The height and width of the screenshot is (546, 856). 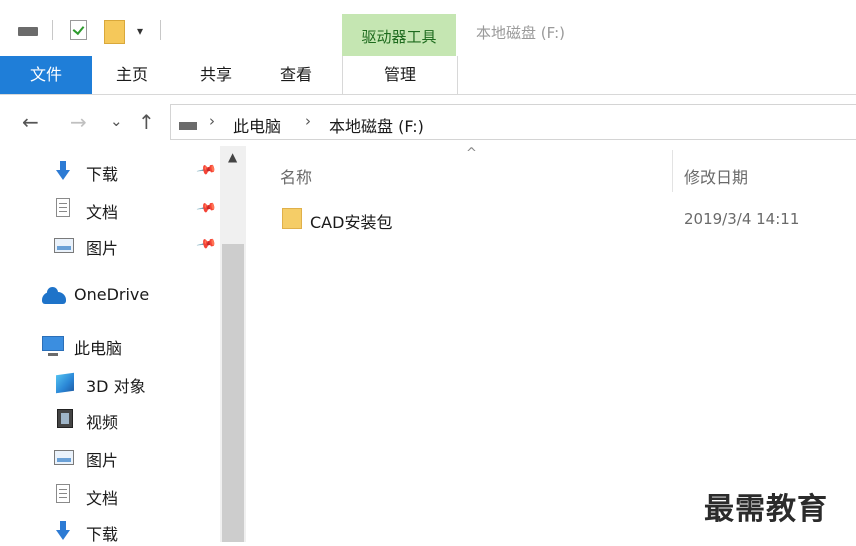 What do you see at coordinates (233, 393) in the screenshot?
I see `nav-scrollbar-thumb` at bounding box center [233, 393].